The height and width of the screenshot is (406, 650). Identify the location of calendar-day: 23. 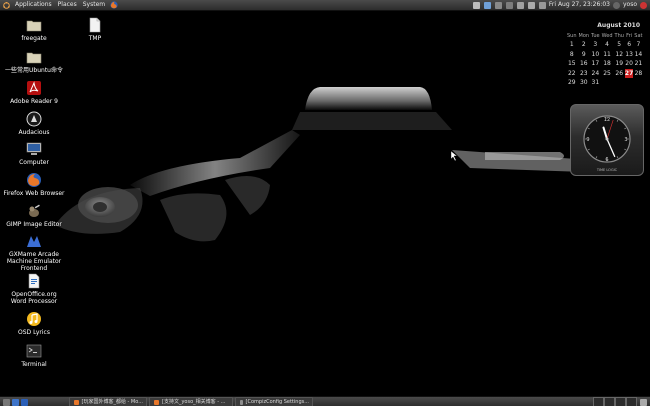
(584, 74).